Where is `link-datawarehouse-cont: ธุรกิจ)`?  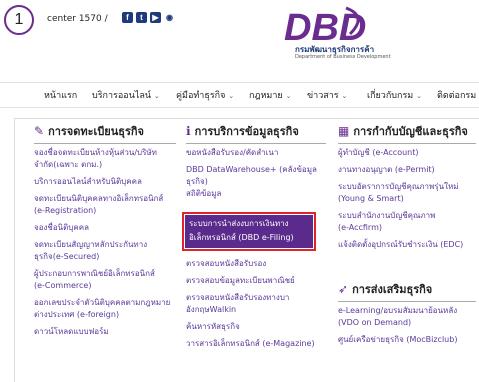
link-datawarehouse-cont: ธุรกิจ) is located at coordinates (256, 182).